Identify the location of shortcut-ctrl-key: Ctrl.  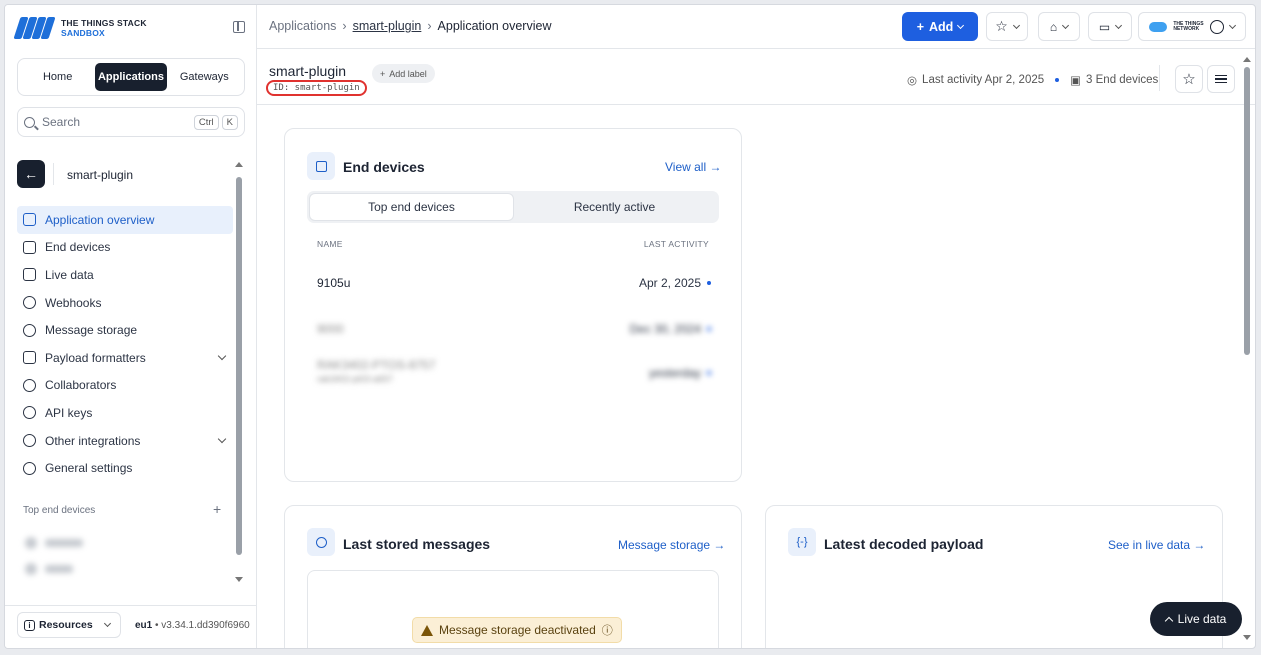
(206, 122).